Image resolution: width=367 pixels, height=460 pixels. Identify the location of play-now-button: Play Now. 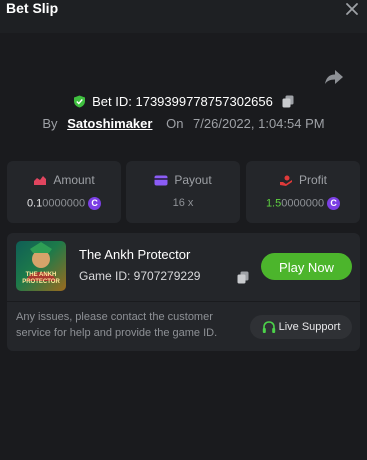
(306, 266).